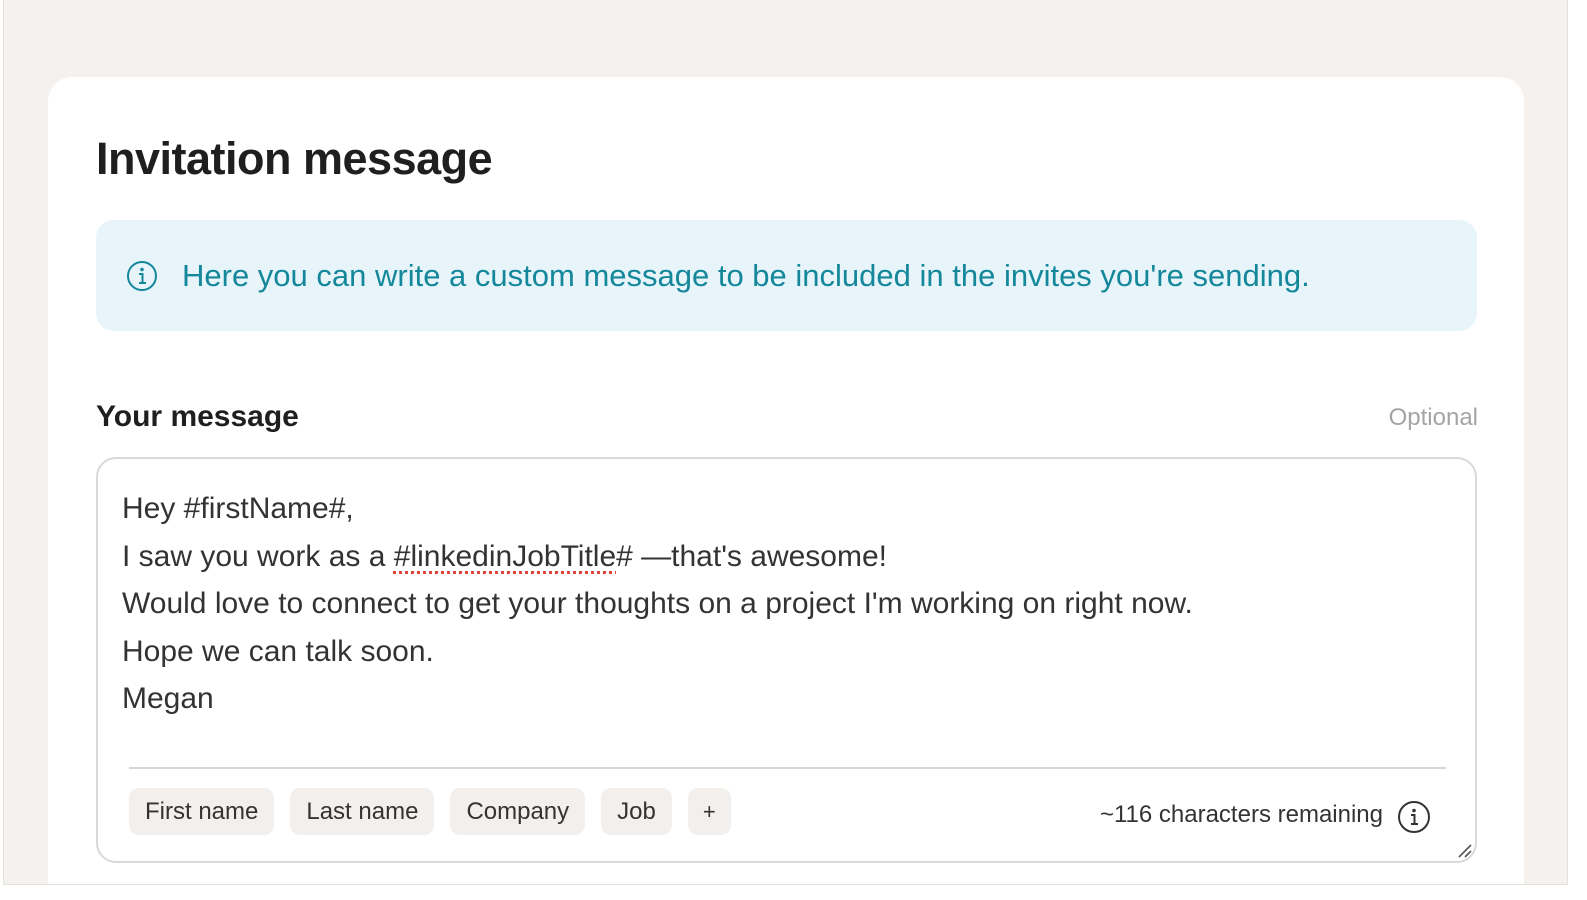 The width and height of the screenshot is (1587, 900). Describe the element at coordinates (362, 811) in the screenshot. I see `chip-last-name: Last name` at that location.